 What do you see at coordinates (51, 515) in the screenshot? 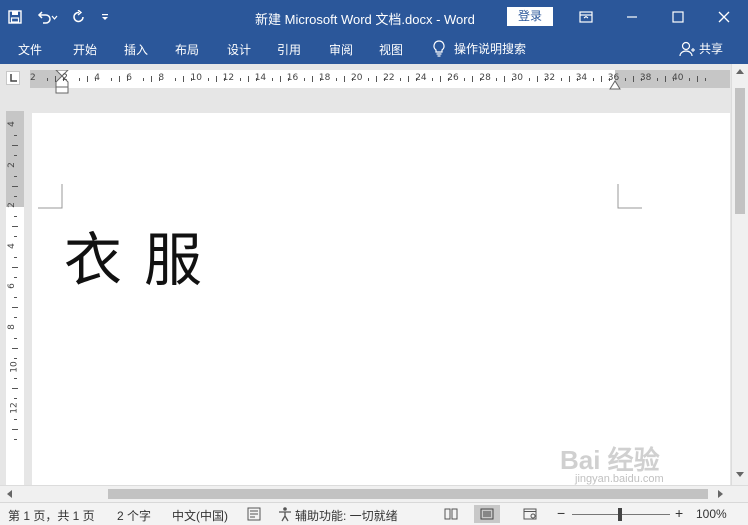
I see `page-count: 第 1 页，共 1 页` at bounding box center [51, 515].